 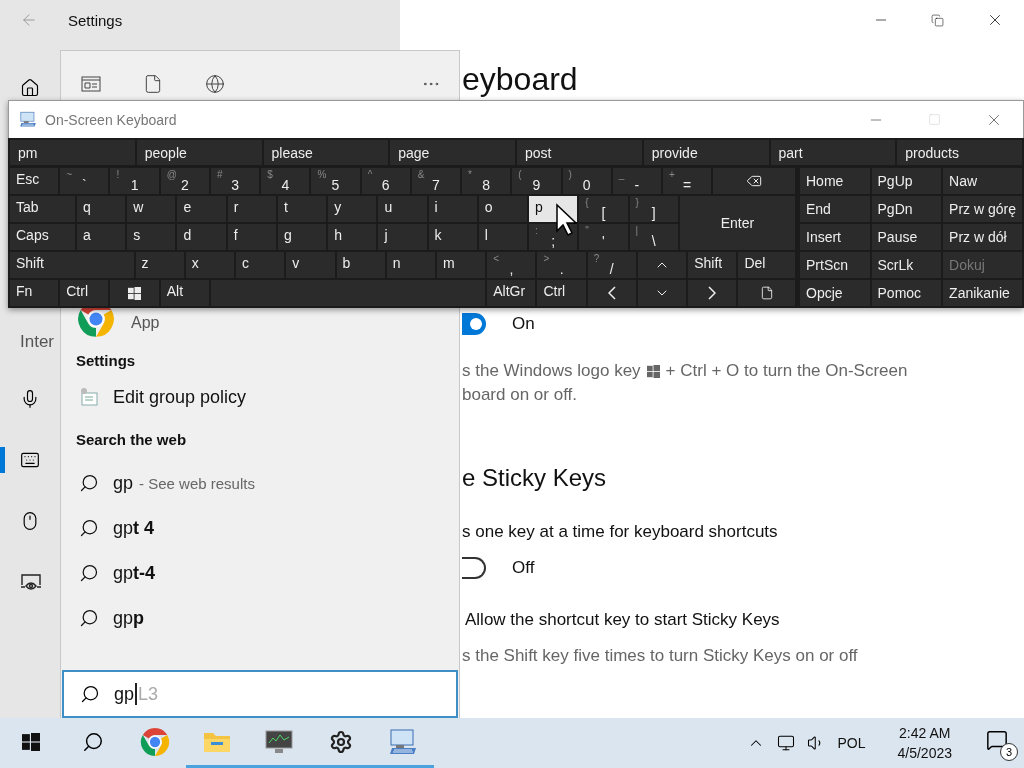 I want to click on key: g, so click(x=302, y=237).